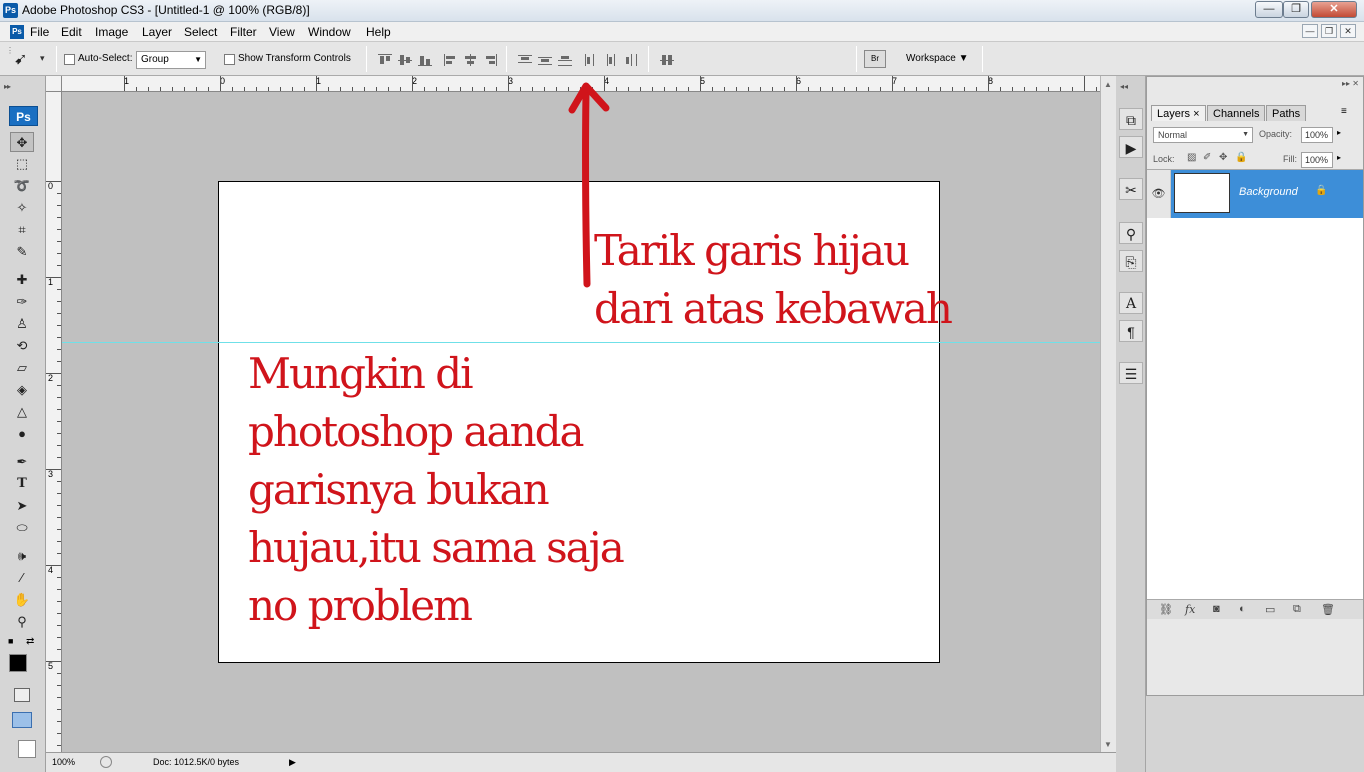 This screenshot has height=772, width=1364. Describe the element at coordinates (22, 600) in the screenshot. I see `hand-tool-icon: ✋` at that location.